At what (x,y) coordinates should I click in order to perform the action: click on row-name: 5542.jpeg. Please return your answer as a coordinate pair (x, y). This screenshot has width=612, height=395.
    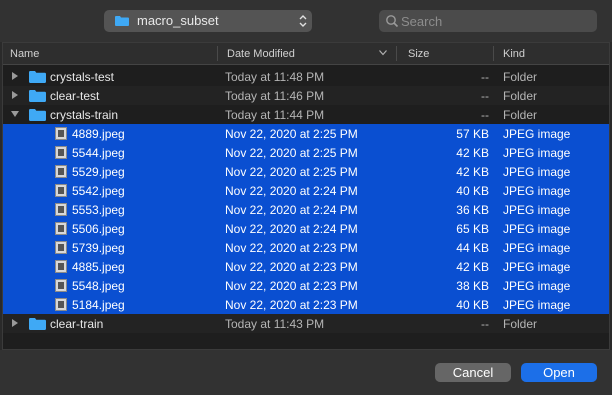
    Looking at the image, I should click on (98, 191).